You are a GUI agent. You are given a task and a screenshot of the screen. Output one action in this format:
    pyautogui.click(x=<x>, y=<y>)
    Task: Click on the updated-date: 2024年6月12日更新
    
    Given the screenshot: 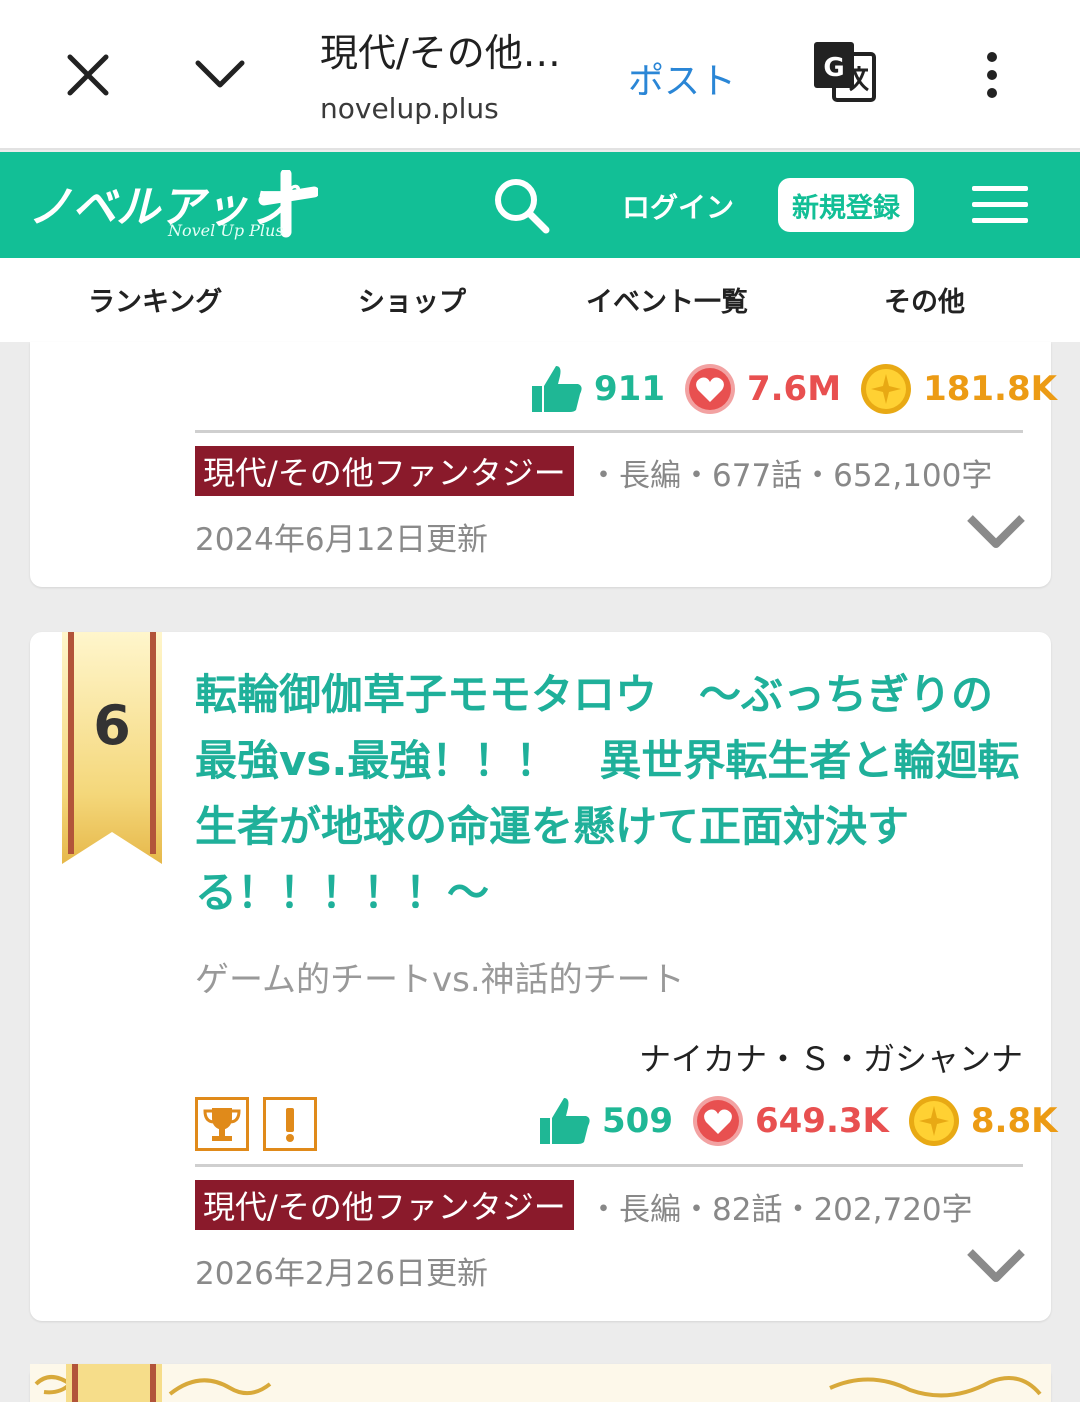 What is the action you would take?
    pyautogui.click(x=342, y=540)
    